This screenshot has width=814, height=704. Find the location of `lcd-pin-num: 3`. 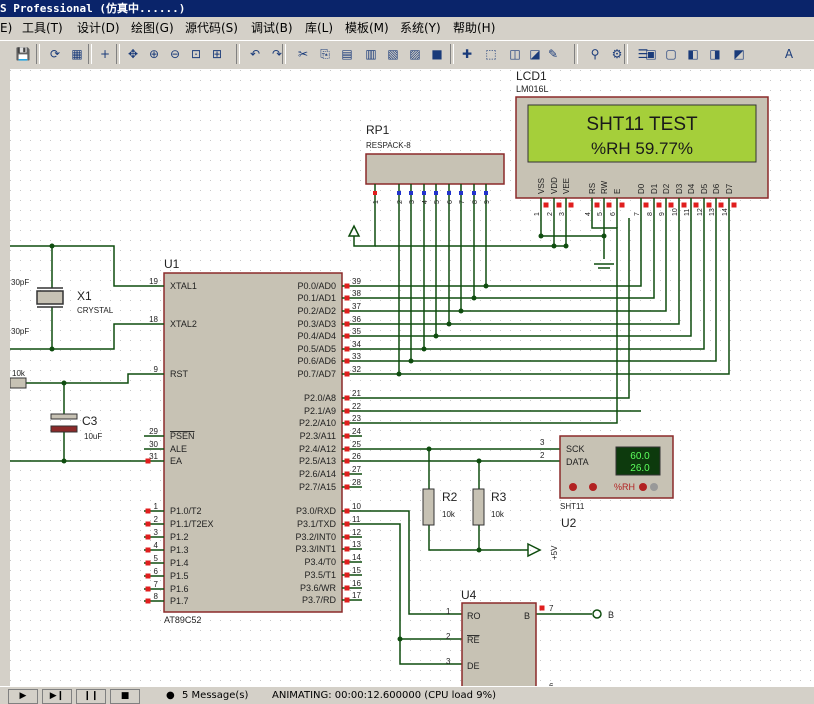

lcd-pin-num: 3 is located at coordinates (562, 214).